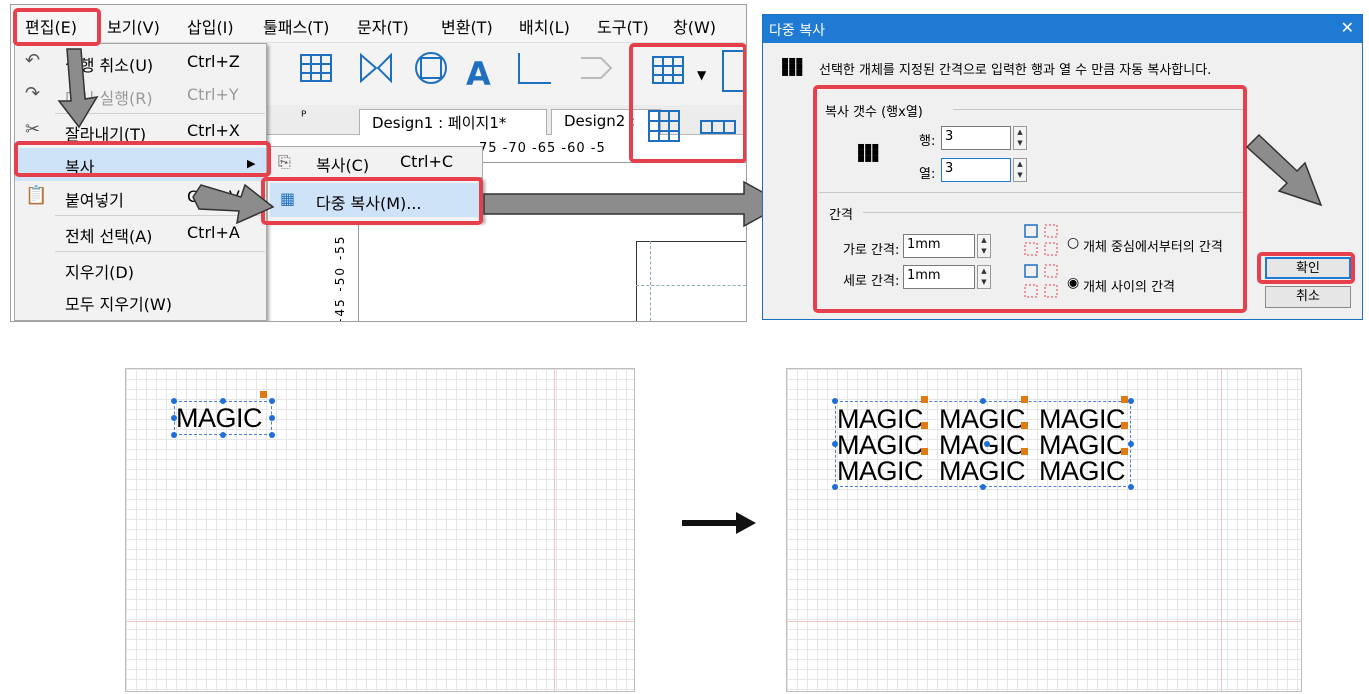 The height and width of the screenshot is (694, 1369). I want to click on redo-shortcut: Ctrl+Y, so click(213, 94).